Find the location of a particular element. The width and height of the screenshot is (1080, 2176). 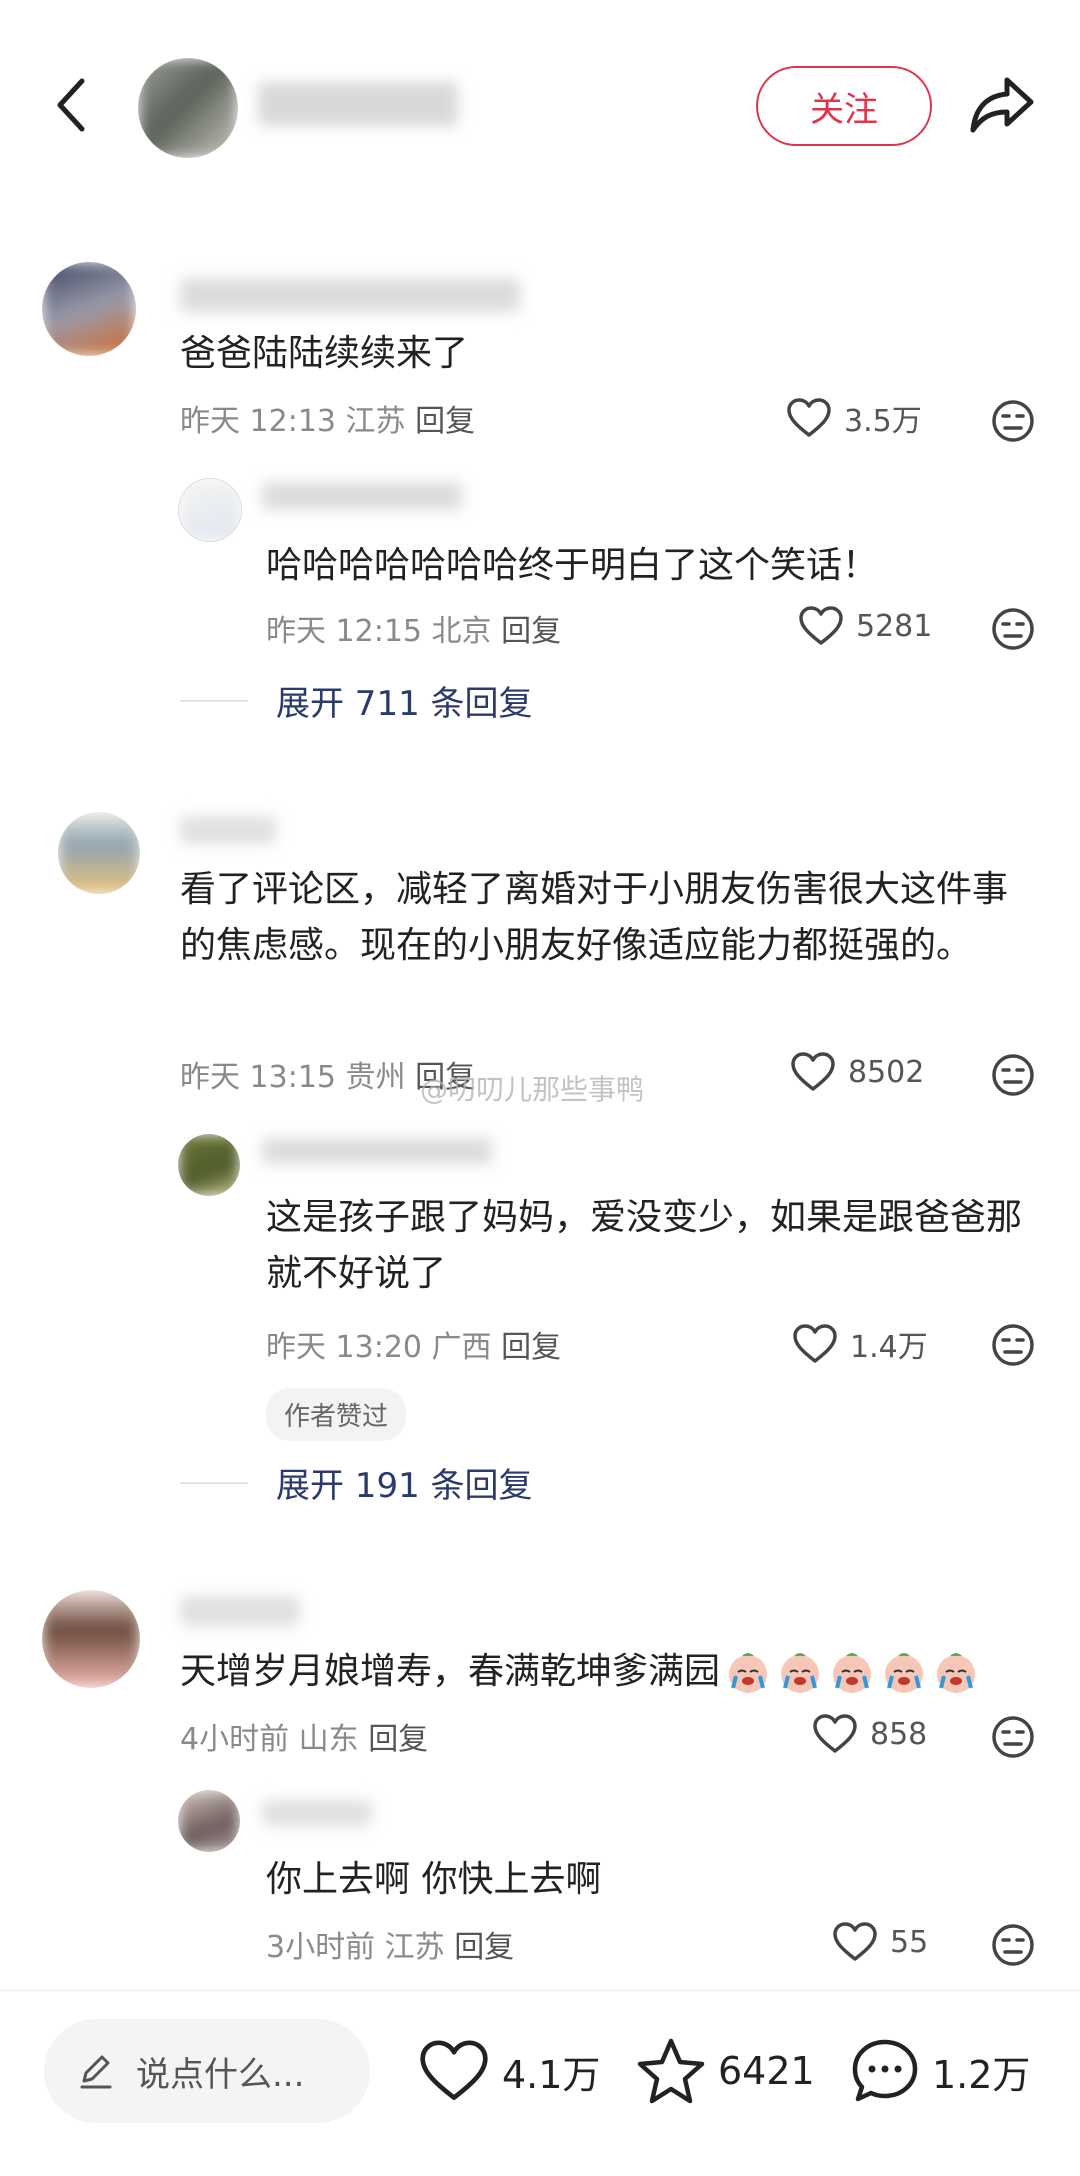

share-icon is located at coordinates (1002, 105).